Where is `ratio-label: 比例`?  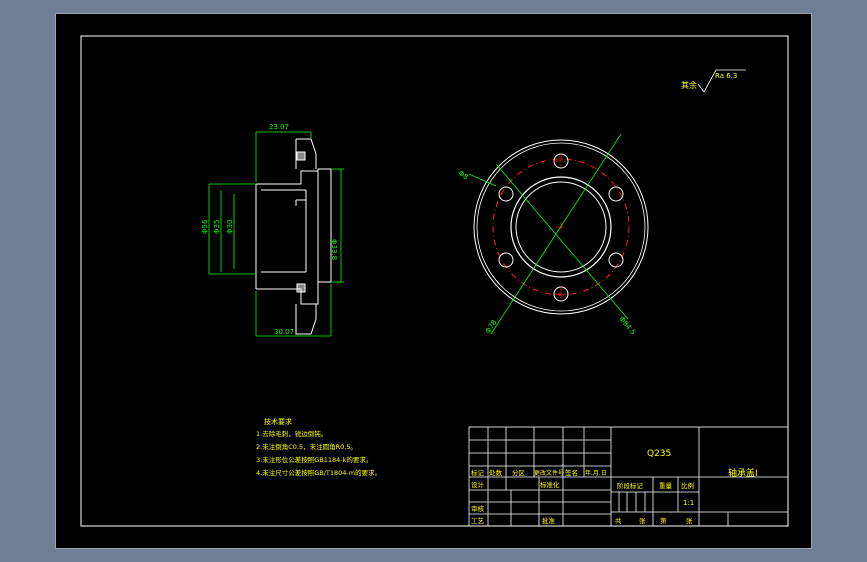 ratio-label: 比例 is located at coordinates (687, 485).